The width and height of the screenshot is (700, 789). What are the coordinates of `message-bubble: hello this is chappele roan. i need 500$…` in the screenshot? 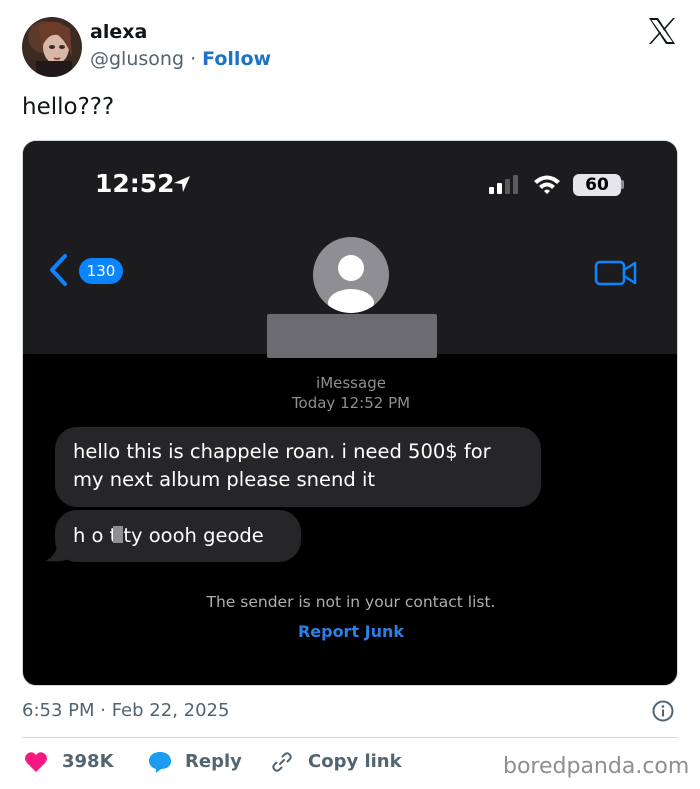 It's located at (298, 467).